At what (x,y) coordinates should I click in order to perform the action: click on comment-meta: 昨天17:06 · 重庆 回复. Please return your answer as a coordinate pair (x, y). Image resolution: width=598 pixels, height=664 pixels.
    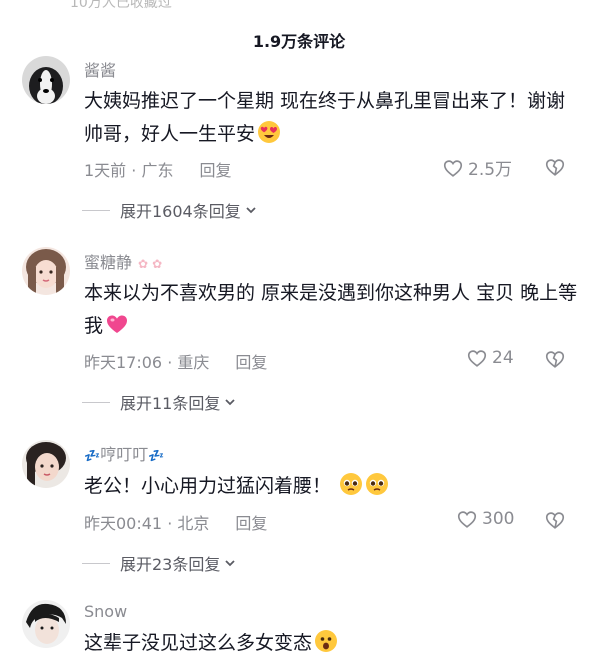
    Looking at the image, I should click on (175, 361).